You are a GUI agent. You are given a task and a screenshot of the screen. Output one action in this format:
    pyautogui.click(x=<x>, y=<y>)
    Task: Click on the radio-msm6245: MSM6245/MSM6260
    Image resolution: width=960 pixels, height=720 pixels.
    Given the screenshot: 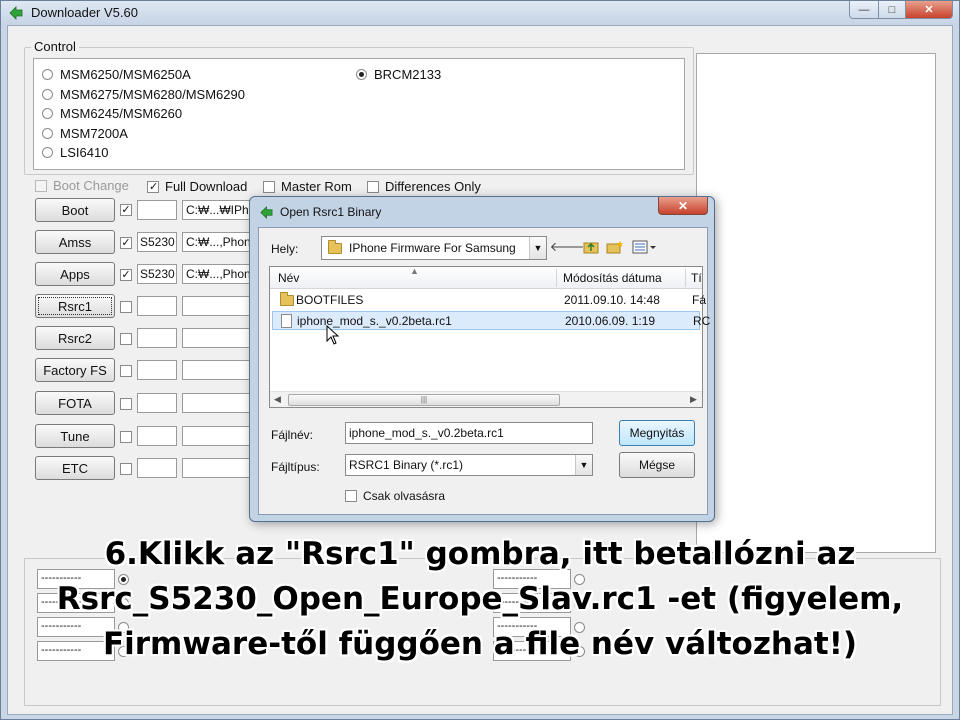 What is the action you would take?
    pyautogui.click(x=112, y=113)
    